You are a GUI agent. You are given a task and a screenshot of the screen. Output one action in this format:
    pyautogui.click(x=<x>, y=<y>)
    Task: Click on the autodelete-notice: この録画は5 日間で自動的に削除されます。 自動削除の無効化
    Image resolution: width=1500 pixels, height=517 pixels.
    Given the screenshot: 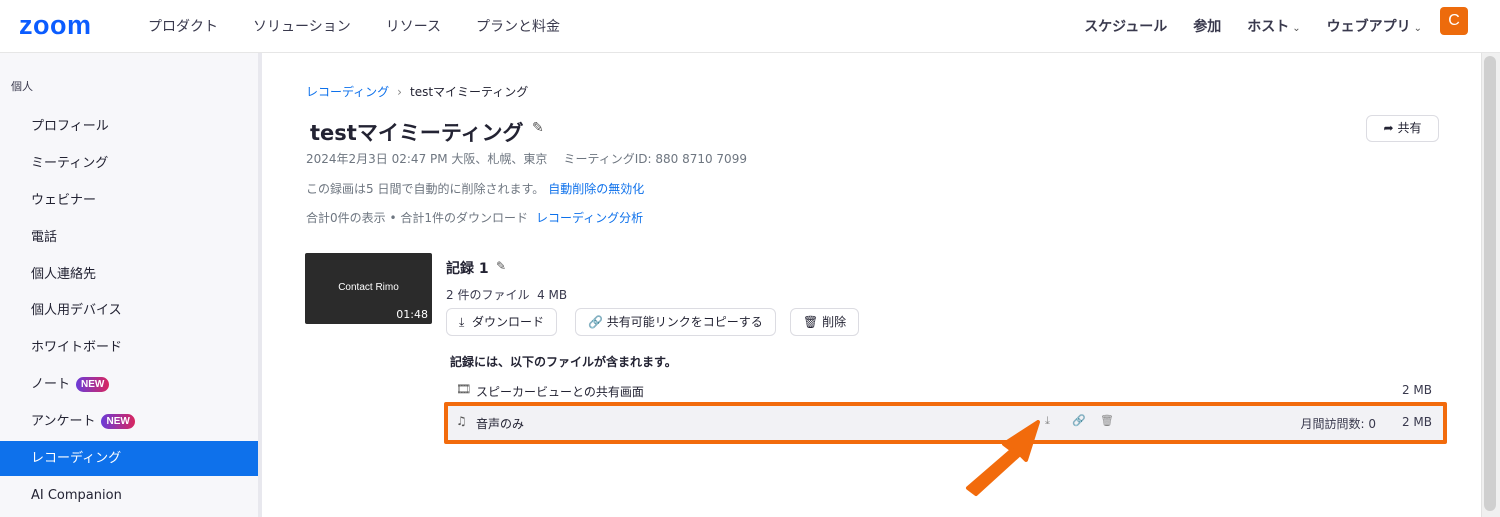 What is the action you would take?
    pyautogui.click(x=475, y=188)
    